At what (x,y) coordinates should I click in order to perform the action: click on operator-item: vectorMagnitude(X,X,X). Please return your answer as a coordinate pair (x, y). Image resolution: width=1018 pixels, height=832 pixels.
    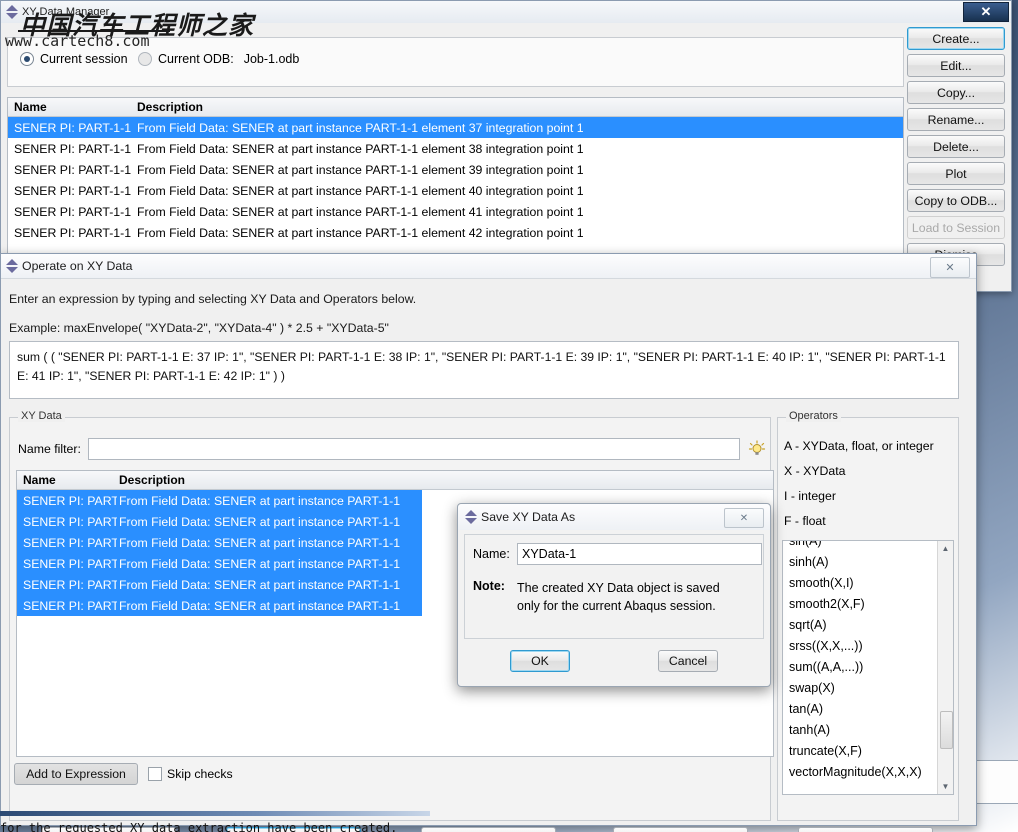
    Looking at the image, I should click on (860, 772).